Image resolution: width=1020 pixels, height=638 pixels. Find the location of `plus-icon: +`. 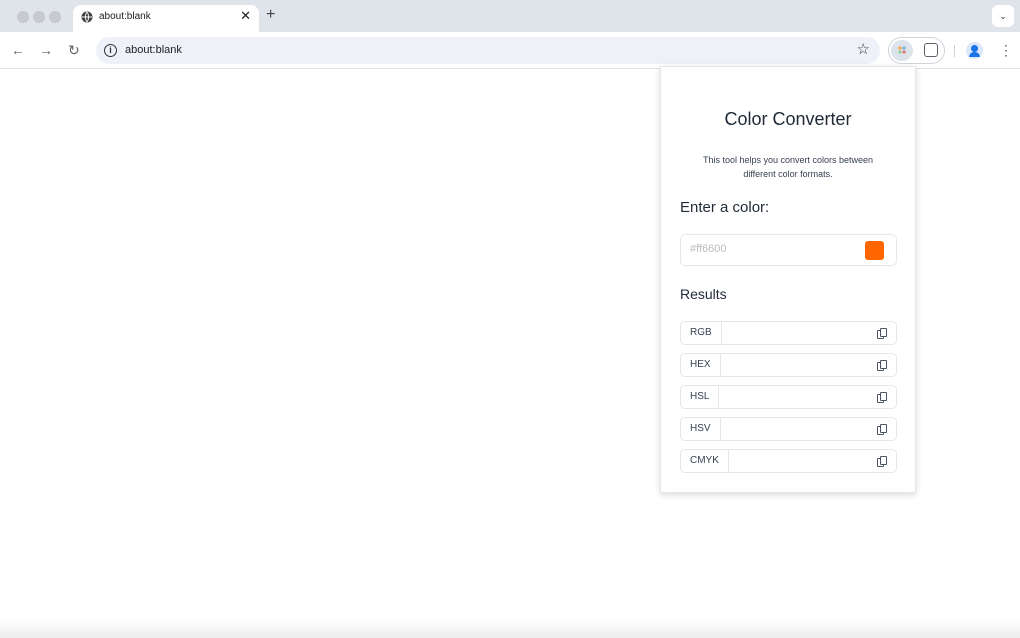

plus-icon: + is located at coordinates (270, 15).